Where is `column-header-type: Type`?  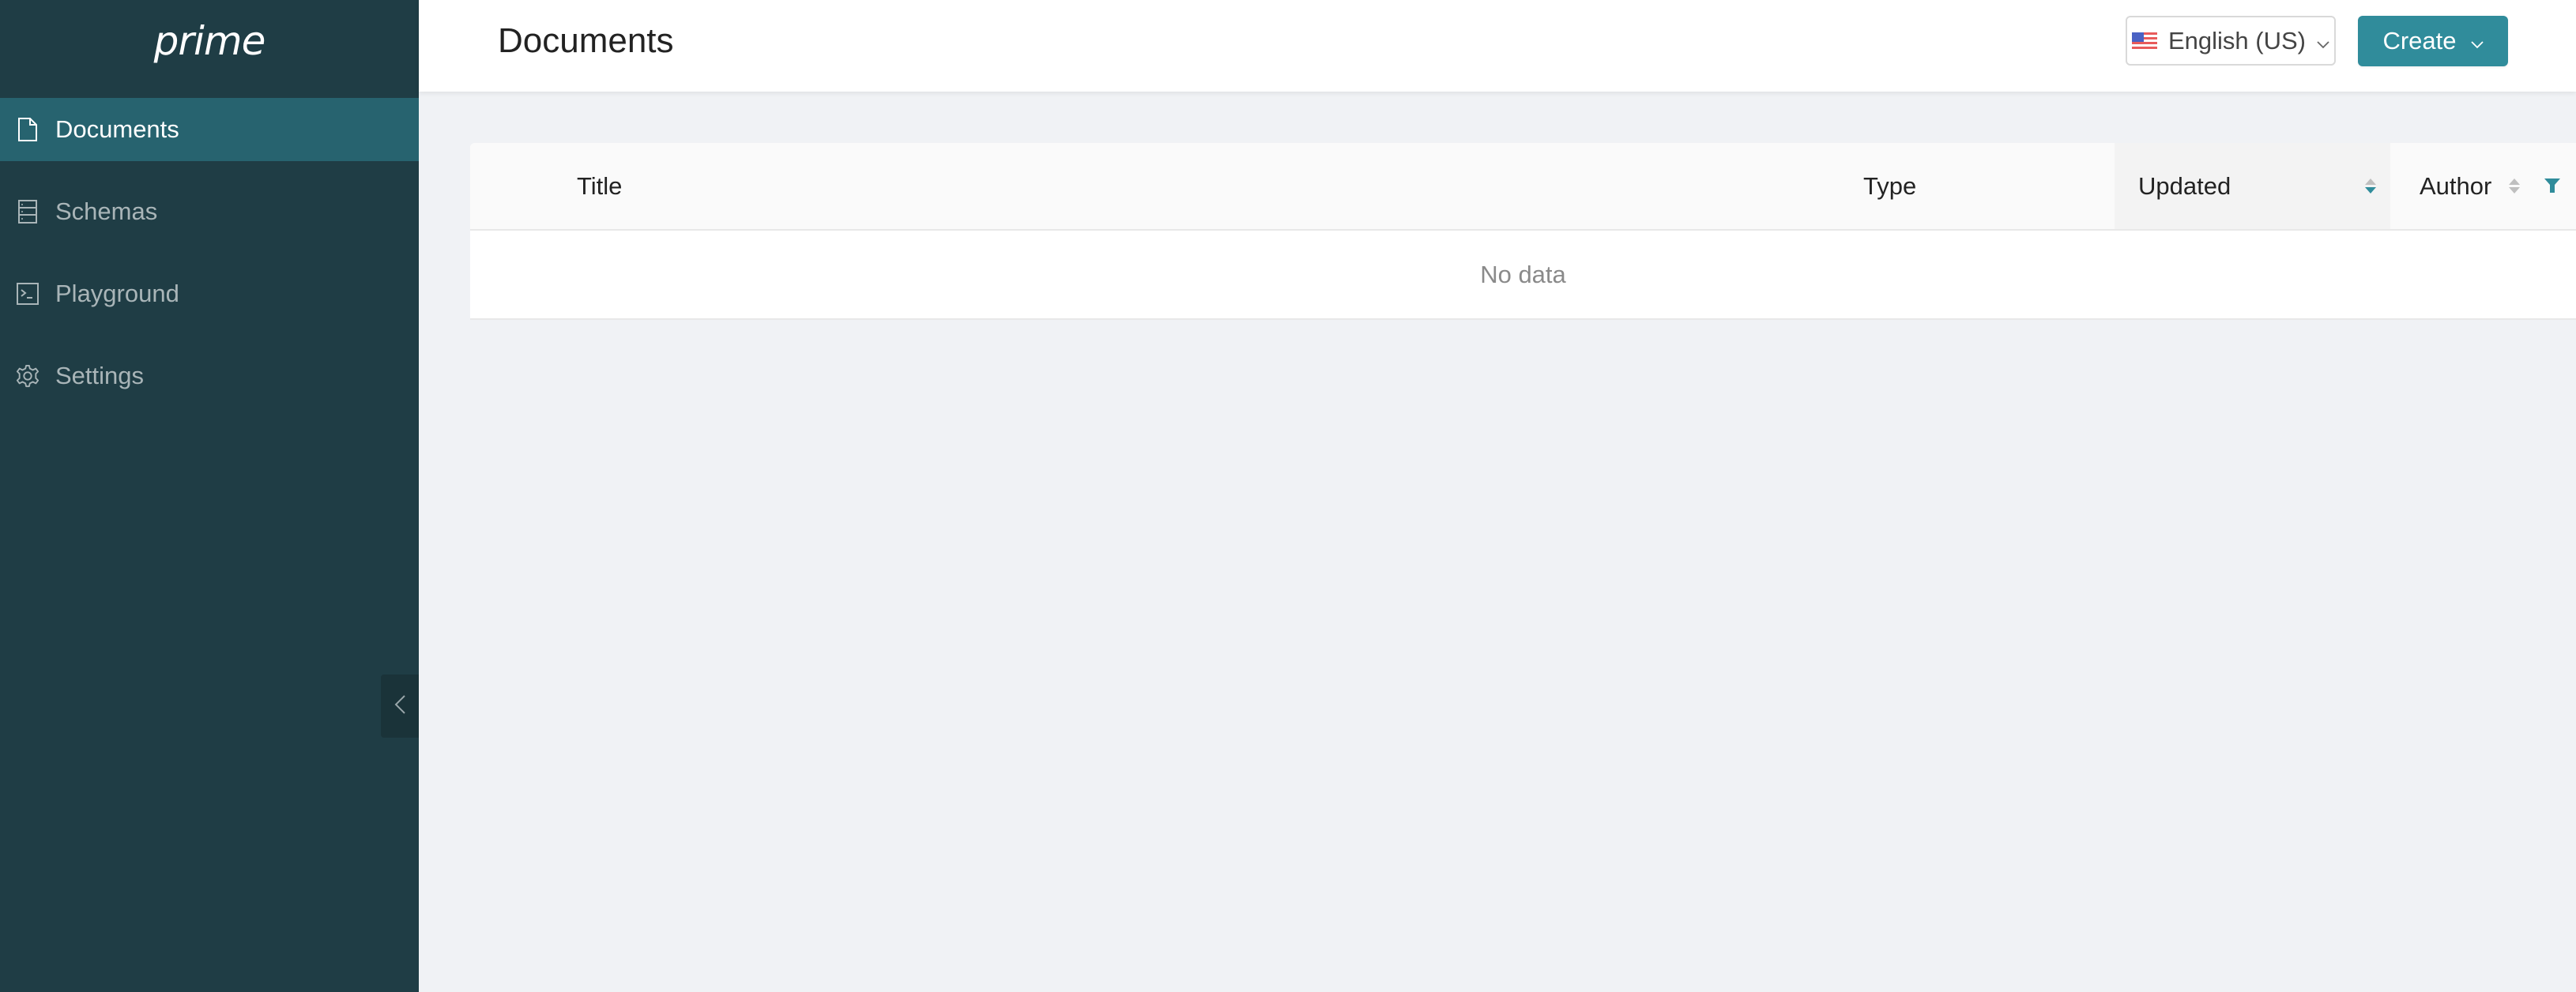 column-header-type: Type is located at coordinates (1889, 186).